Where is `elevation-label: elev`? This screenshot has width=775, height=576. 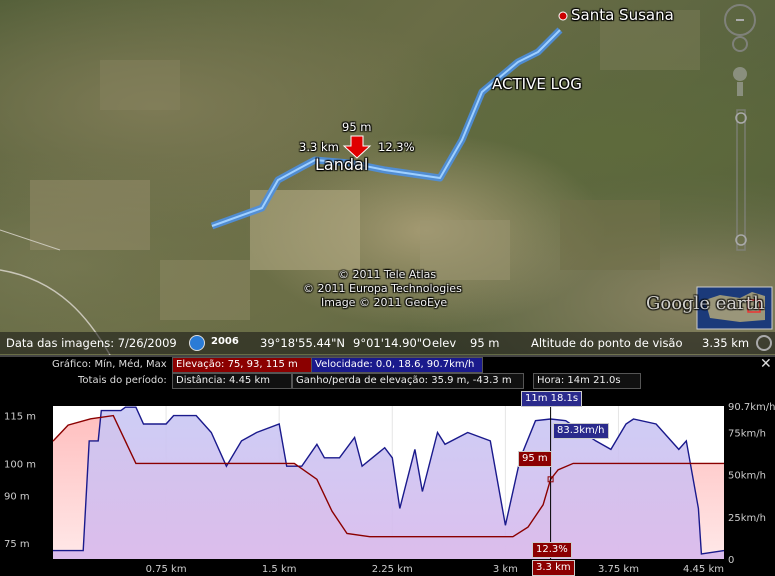
elevation-label: elev is located at coordinates (444, 343).